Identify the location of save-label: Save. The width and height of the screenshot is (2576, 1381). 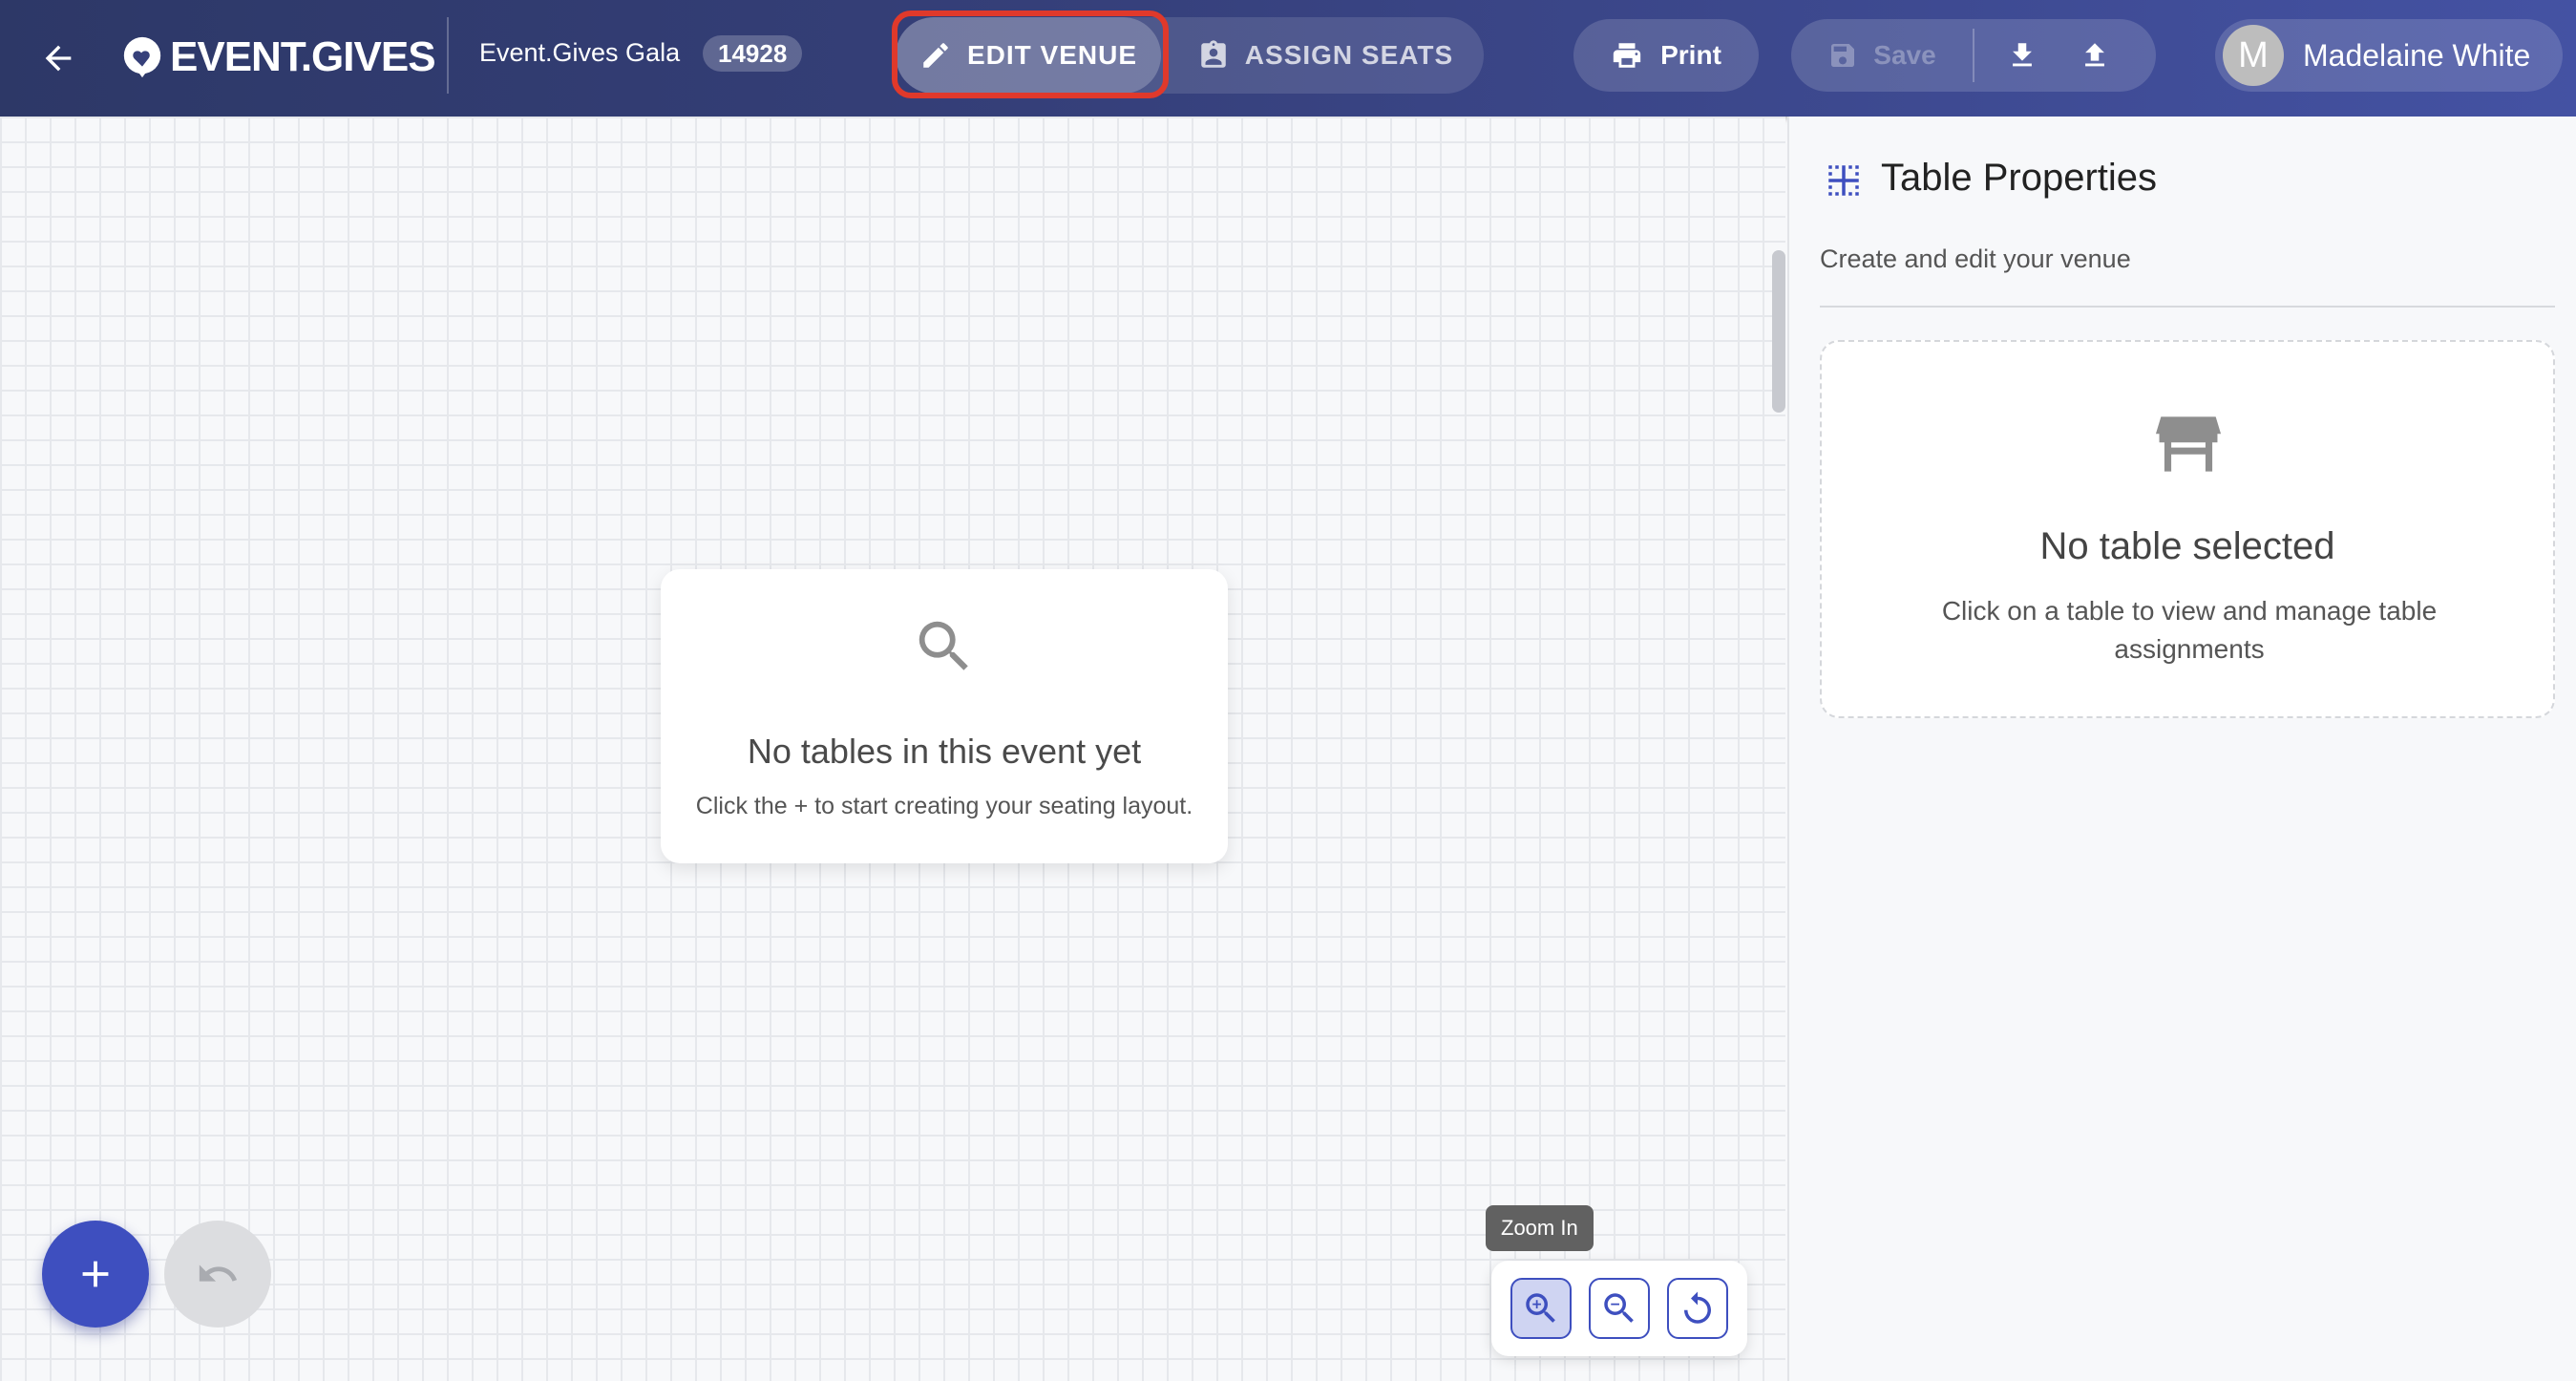
(1904, 55).